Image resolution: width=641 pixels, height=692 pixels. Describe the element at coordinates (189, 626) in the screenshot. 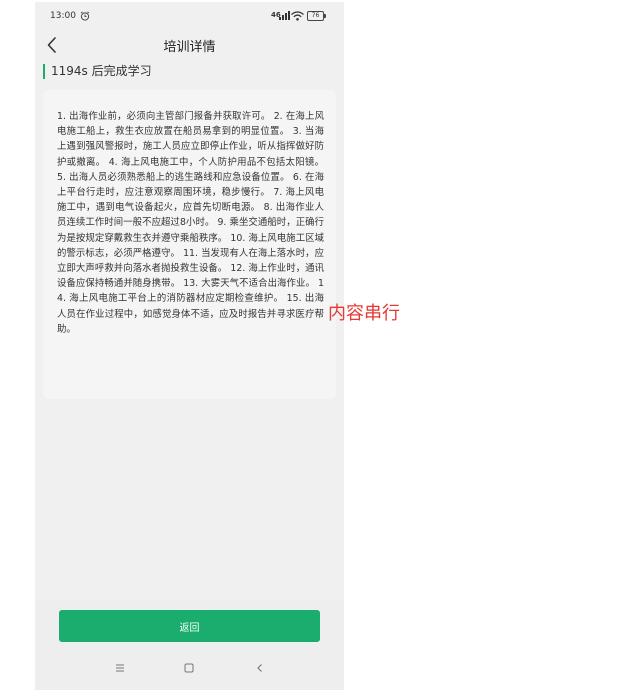

I see `return-button: 返回` at that location.